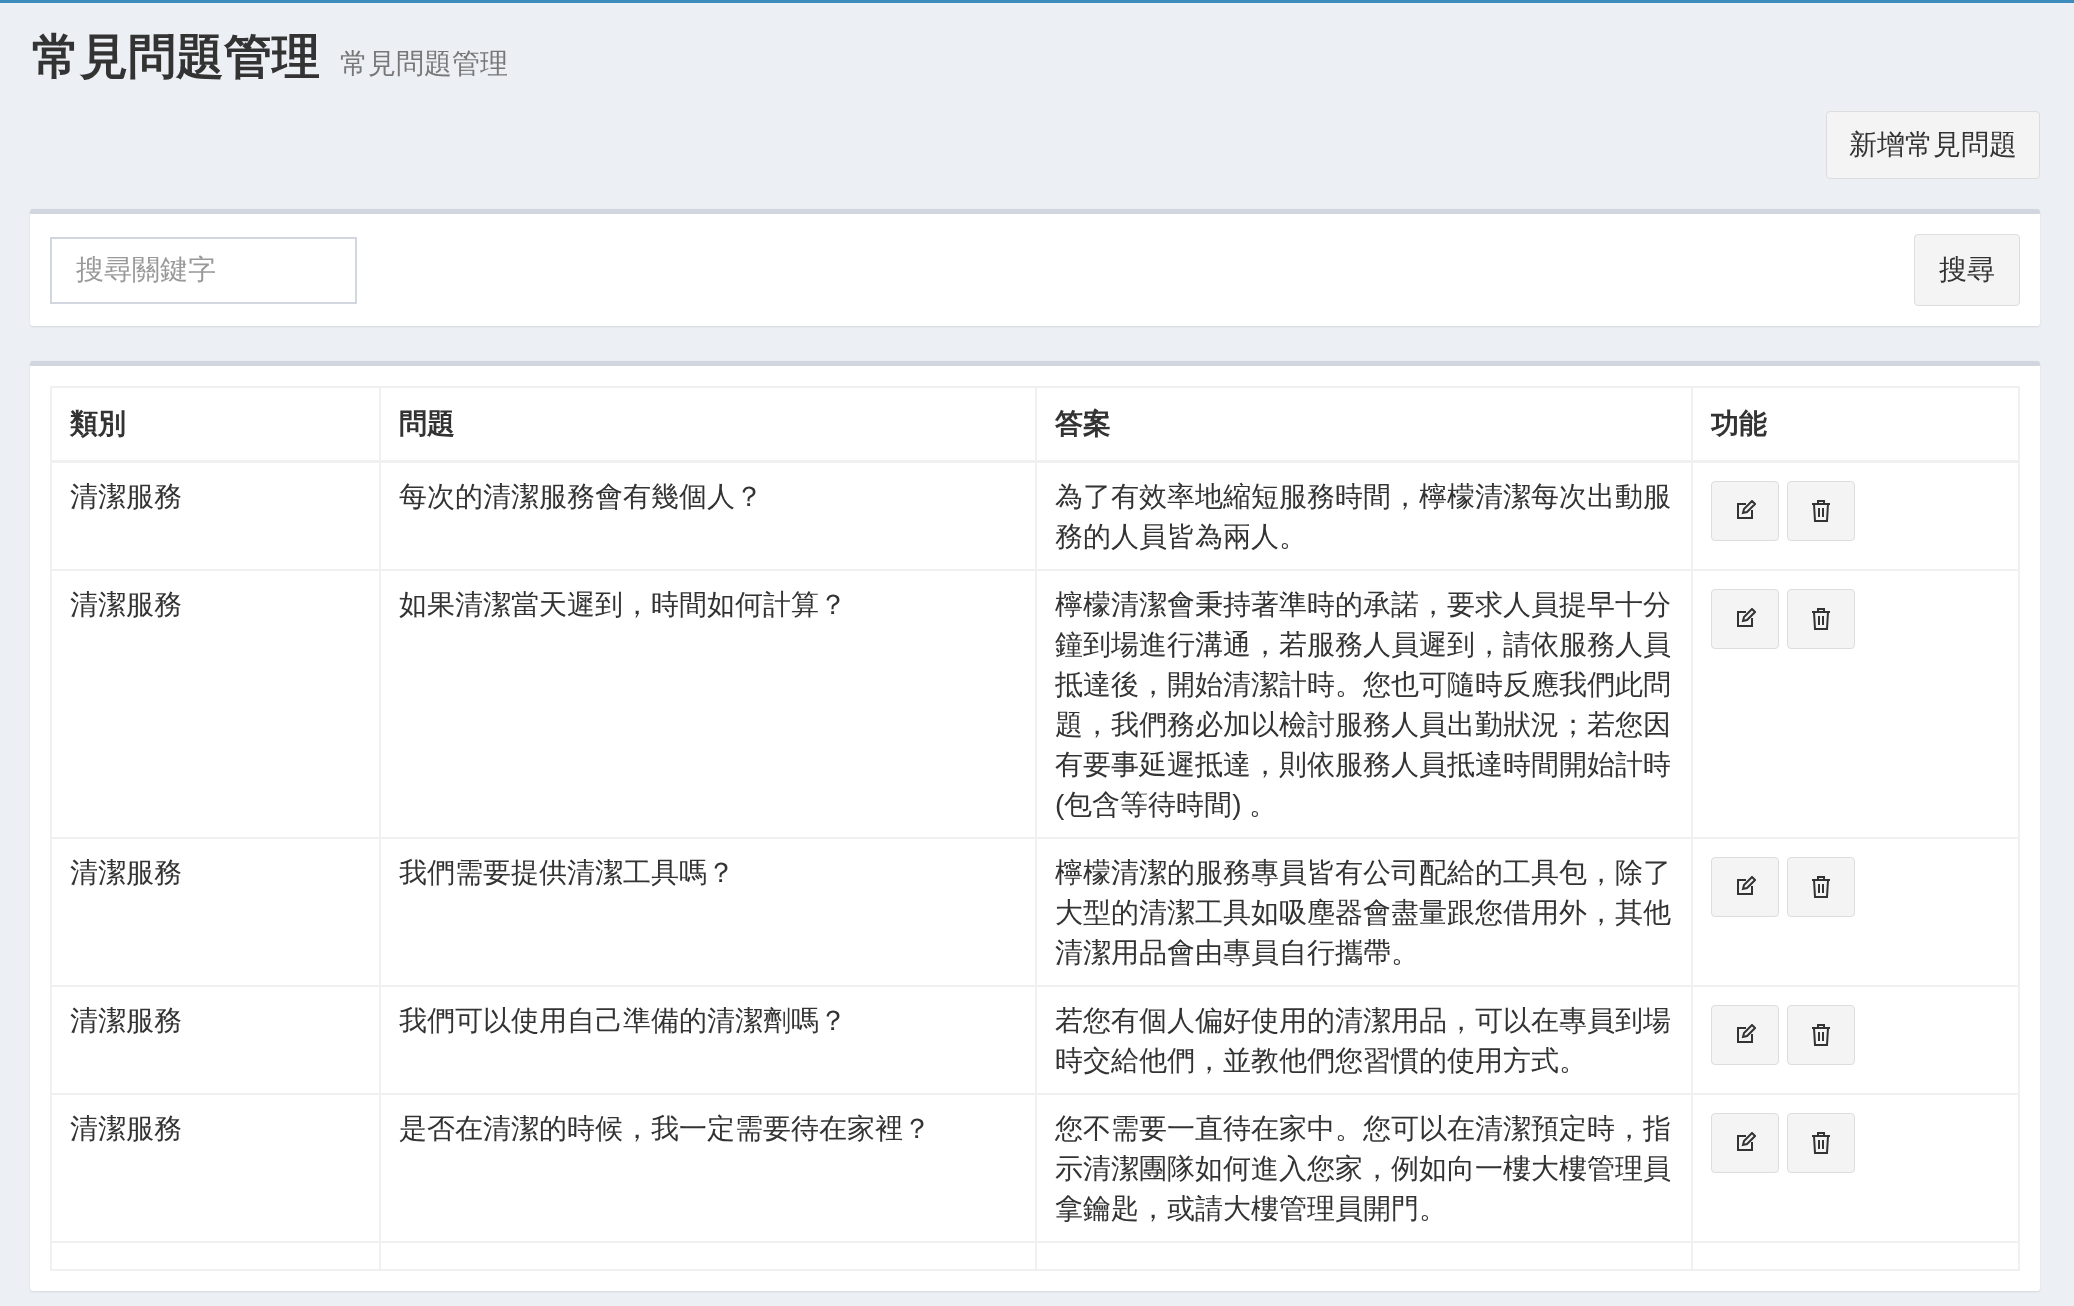 The width and height of the screenshot is (2074, 1306). Describe the element at coordinates (1933, 145) in the screenshot. I see `add-faq-button: 新增常見問題` at that location.